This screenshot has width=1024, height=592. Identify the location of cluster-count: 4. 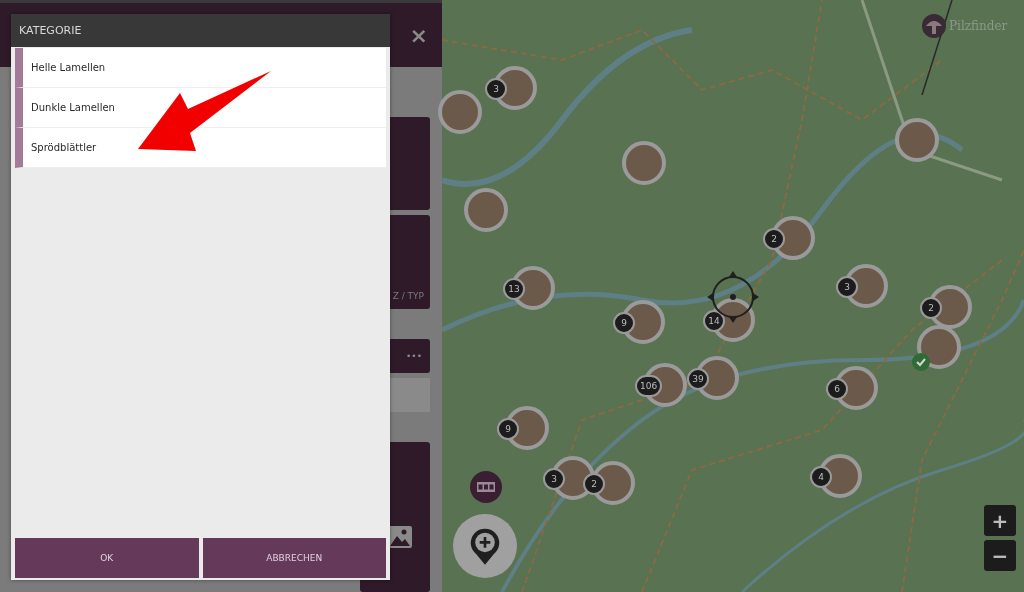
(821, 477).